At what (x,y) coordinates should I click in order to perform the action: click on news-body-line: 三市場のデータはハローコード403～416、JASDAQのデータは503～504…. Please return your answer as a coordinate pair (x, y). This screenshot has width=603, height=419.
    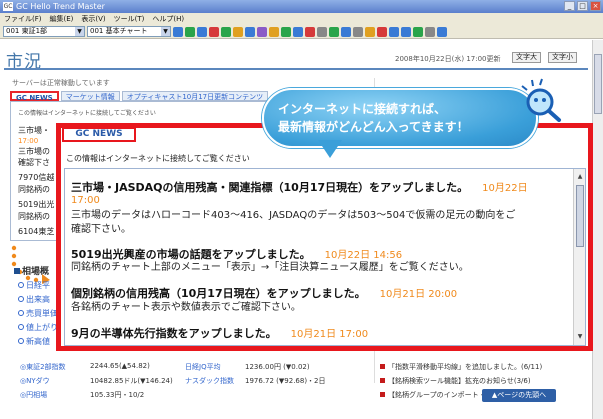
    Looking at the image, I should click on (293, 215).